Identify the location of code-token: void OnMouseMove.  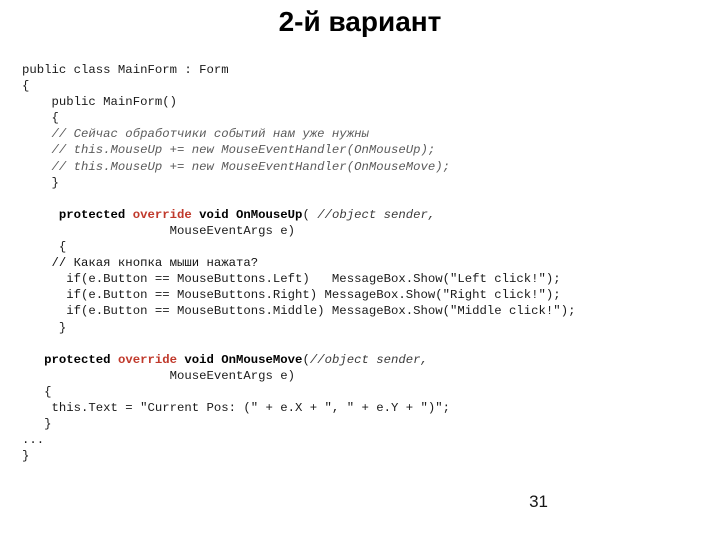
(239, 359).